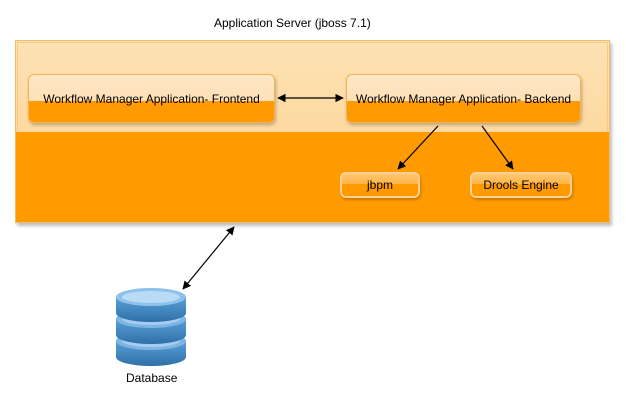 The image size is (626, 402). I want to click on database-label: Database, so click(152, 378).